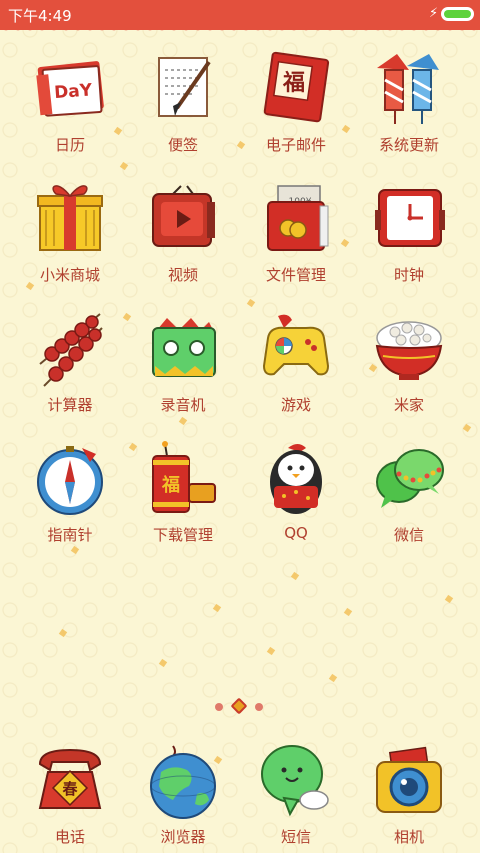 The height and width of the screenshot is (853, 480). I want to click on red-envelope-folder-icon: 100¥, so click(296, 220).